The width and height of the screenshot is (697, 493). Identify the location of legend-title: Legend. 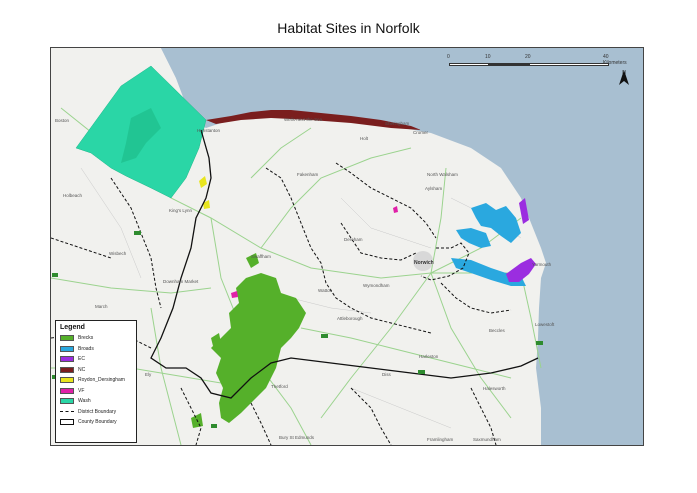
(72, 327).